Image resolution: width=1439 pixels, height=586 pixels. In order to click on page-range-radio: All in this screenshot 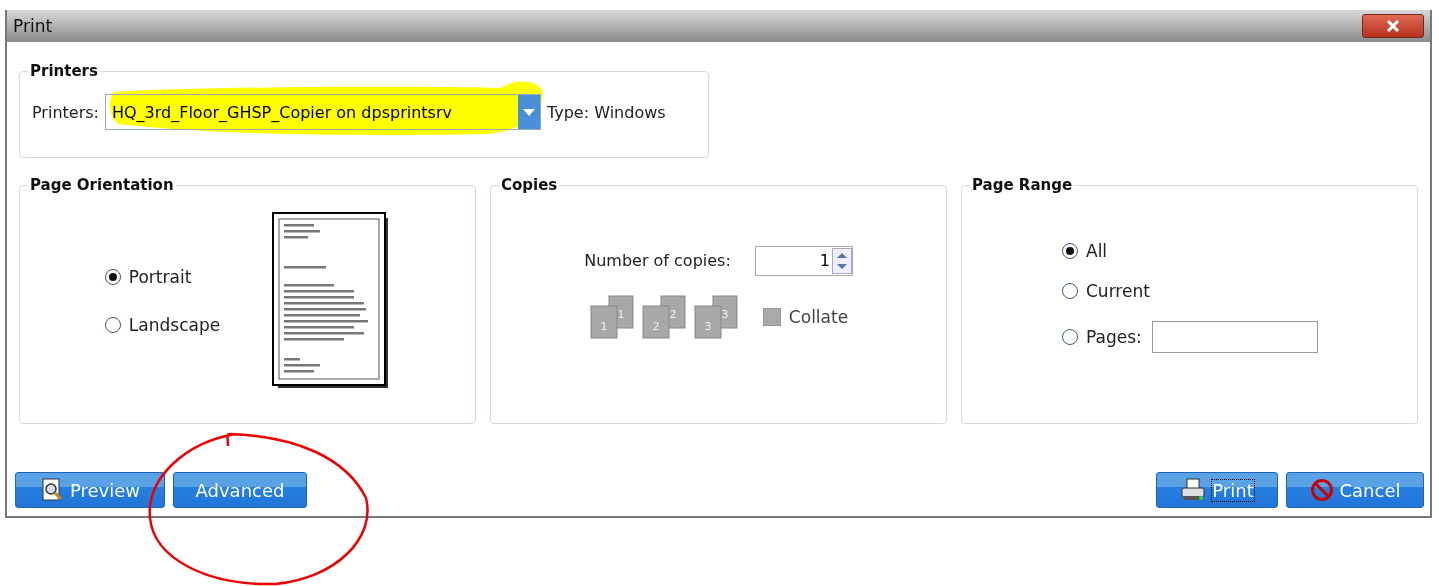, I will do `click(1085, 250)`.